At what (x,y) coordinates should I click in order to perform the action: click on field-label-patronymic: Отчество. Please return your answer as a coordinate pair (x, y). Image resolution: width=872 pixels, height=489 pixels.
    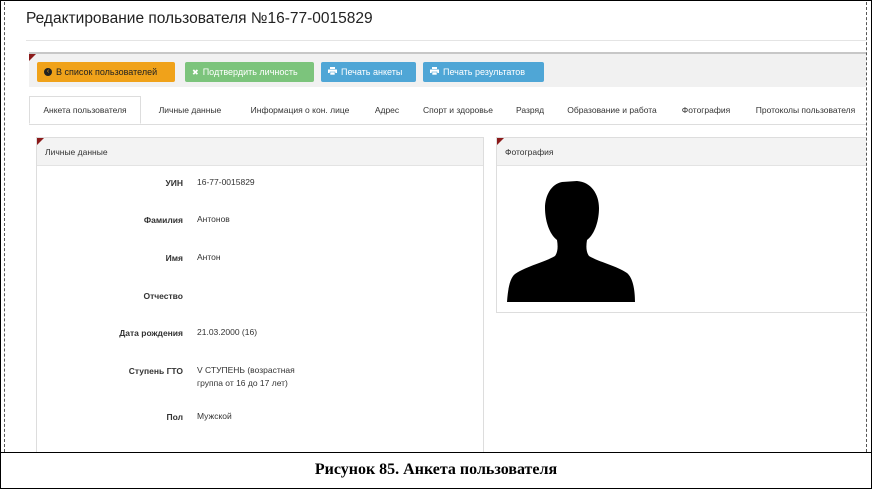
    Looking at the image, I should click on (163, 296).